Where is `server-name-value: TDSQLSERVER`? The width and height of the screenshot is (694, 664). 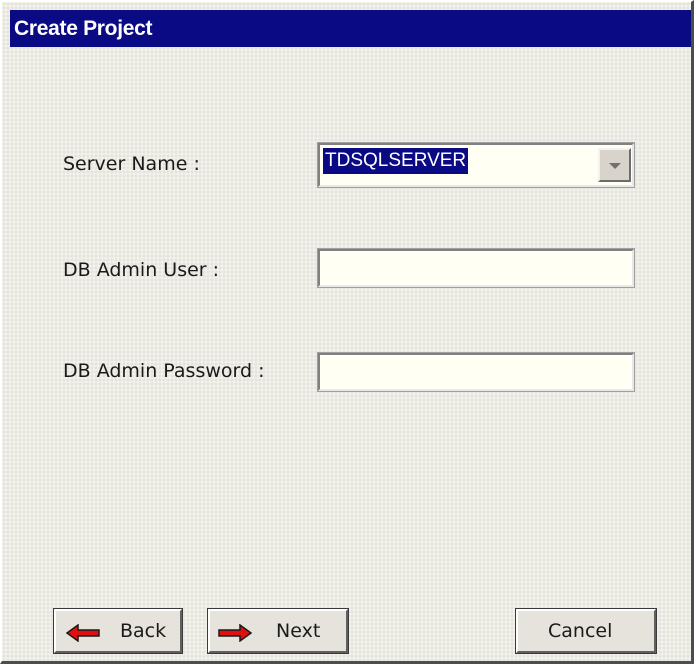 server-name-value: TDSQLSERVER is located at coordinates (396, 161).